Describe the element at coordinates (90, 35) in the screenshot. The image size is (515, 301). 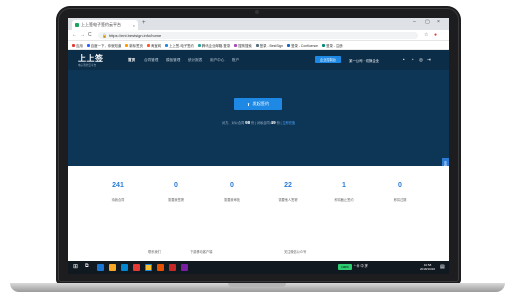
I see `reload-button: C` at that location.